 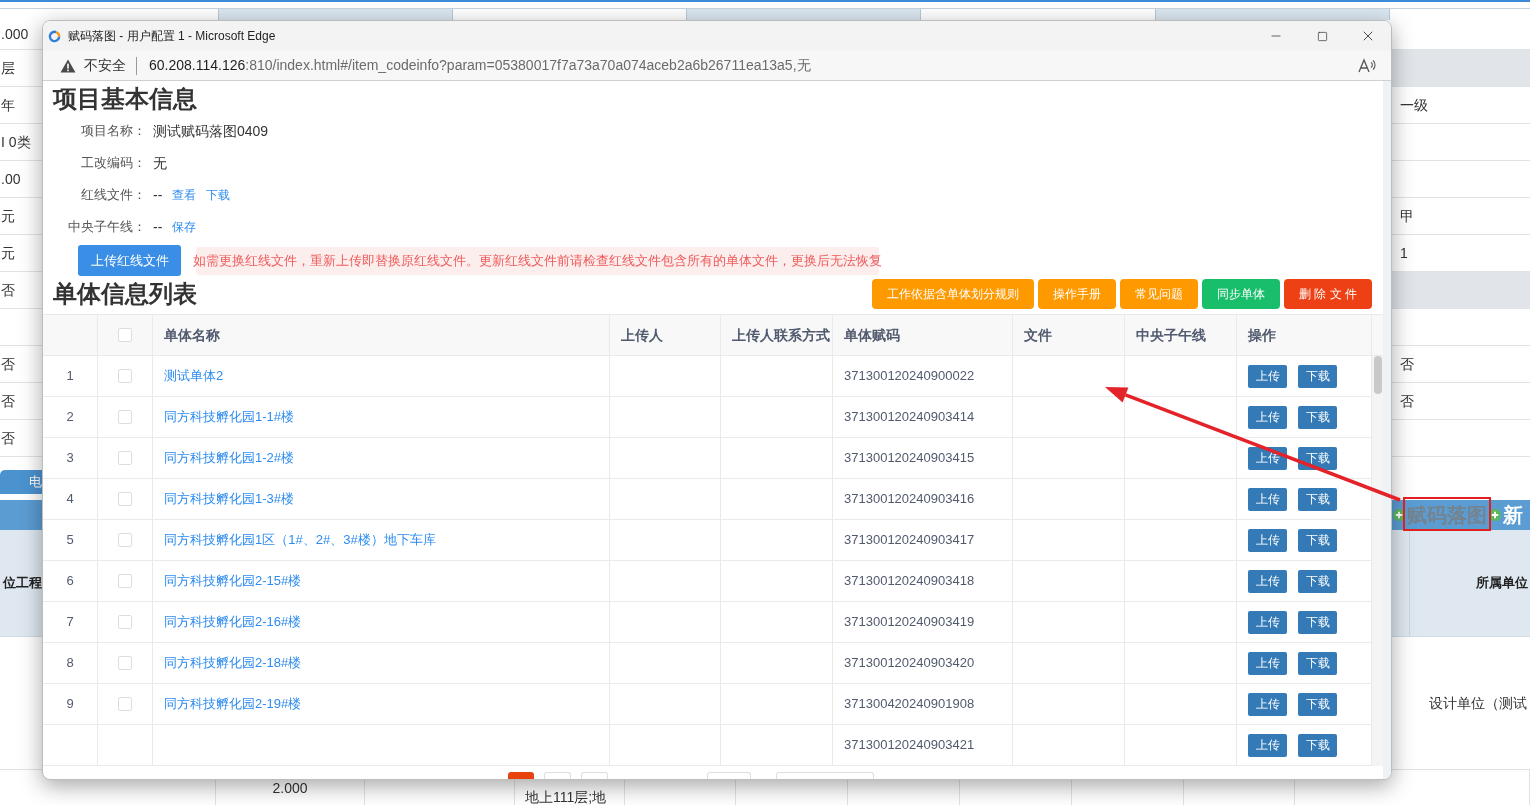 I want to click on unit-code: 371300120240903416, so click(x=909, y=499).